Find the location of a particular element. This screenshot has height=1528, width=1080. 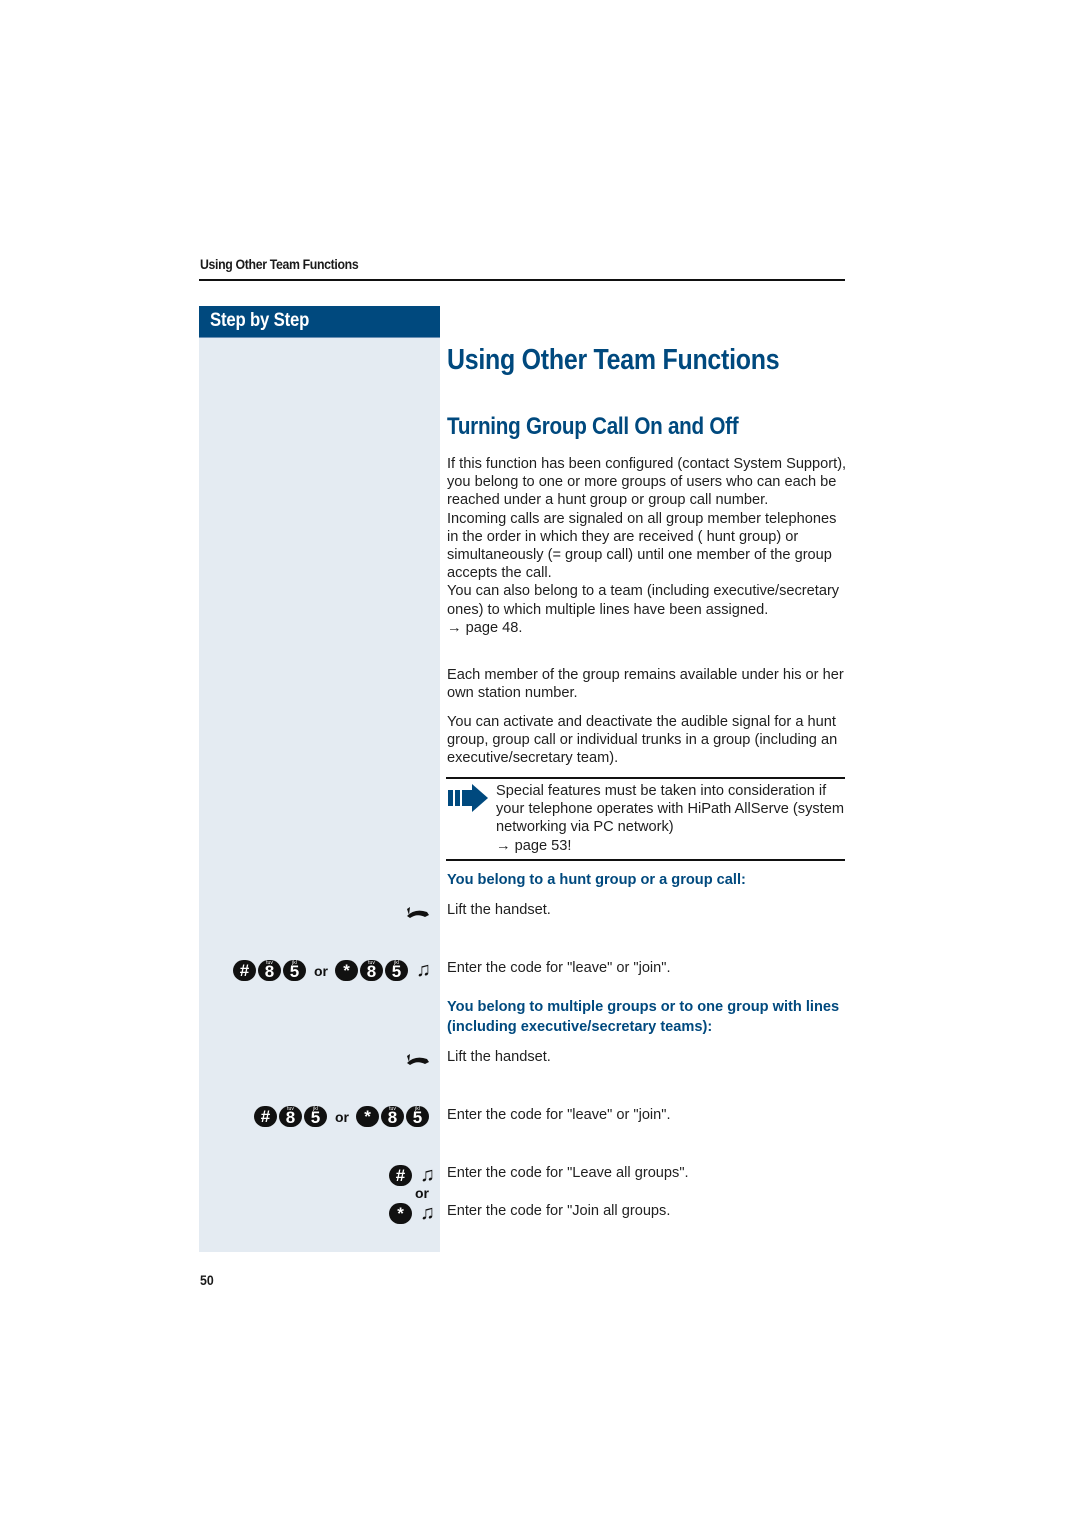

page-number: 50 is located at coordinates (207, 1280).